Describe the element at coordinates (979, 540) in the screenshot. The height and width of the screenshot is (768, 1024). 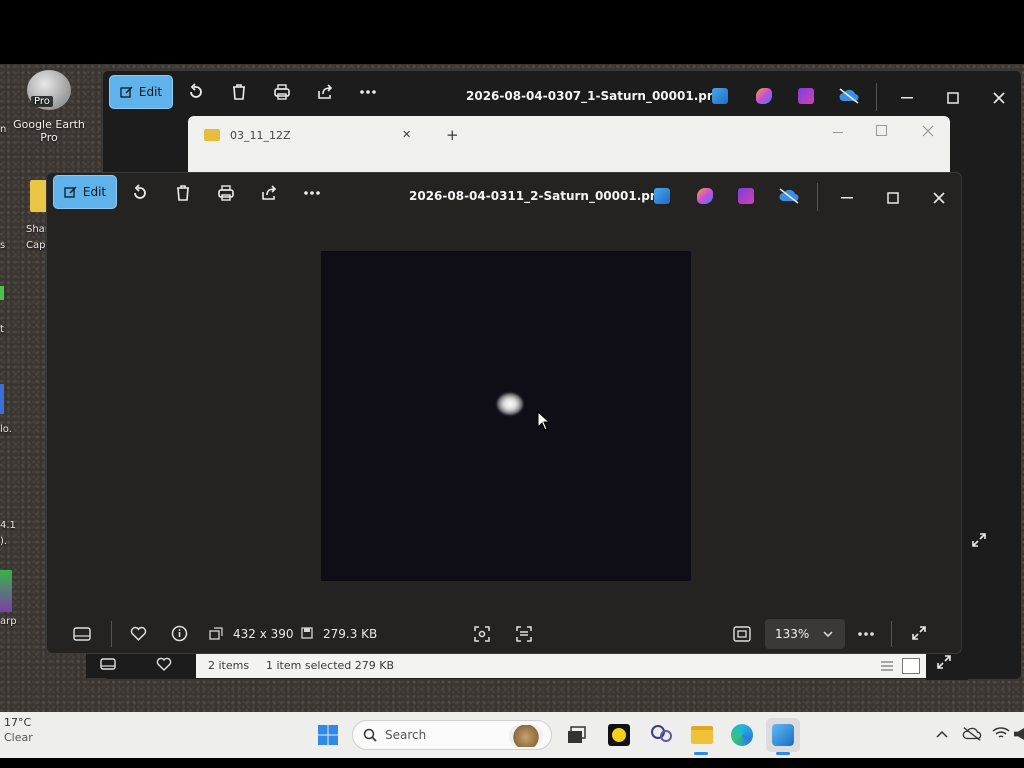
I see `fullscreen-button` at that location.